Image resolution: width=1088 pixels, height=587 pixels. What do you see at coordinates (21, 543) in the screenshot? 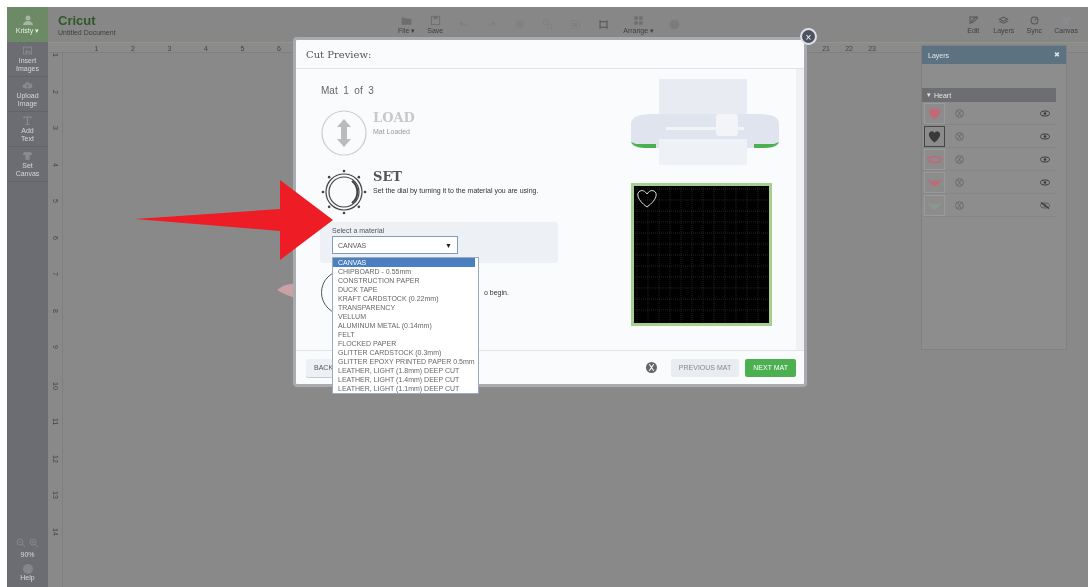
I see `zoom-out-icon` at bounding box center [21, 543].